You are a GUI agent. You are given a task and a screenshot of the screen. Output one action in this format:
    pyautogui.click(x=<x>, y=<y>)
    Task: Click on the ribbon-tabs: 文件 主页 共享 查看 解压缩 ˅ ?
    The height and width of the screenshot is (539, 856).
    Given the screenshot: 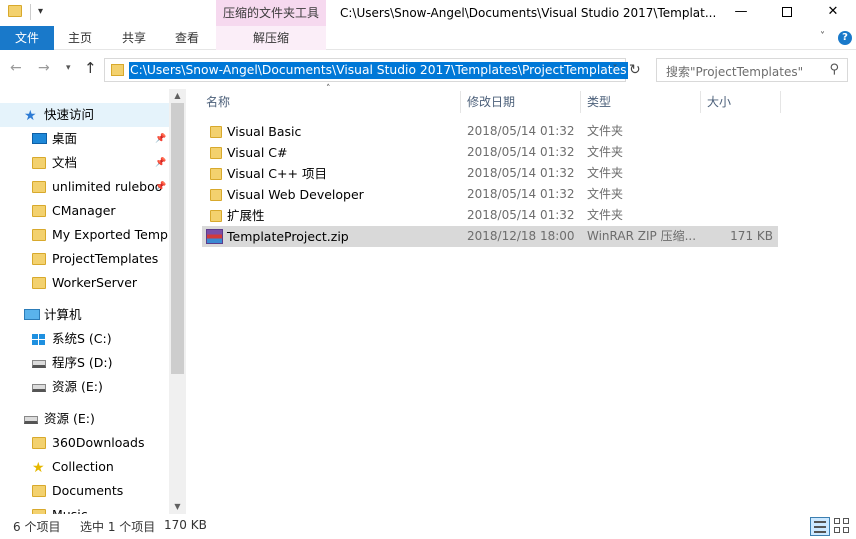 What is the action you would take?
    pyautogui.click(x=428, y=38)
    